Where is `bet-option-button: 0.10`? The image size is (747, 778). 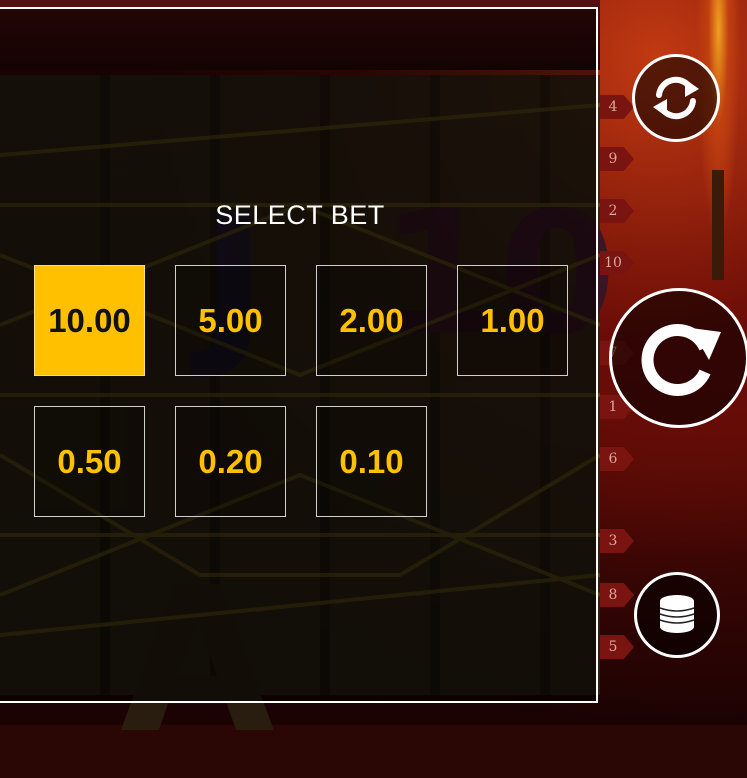 bet-option-button: 0.10 is located at coordinates (371, 461).